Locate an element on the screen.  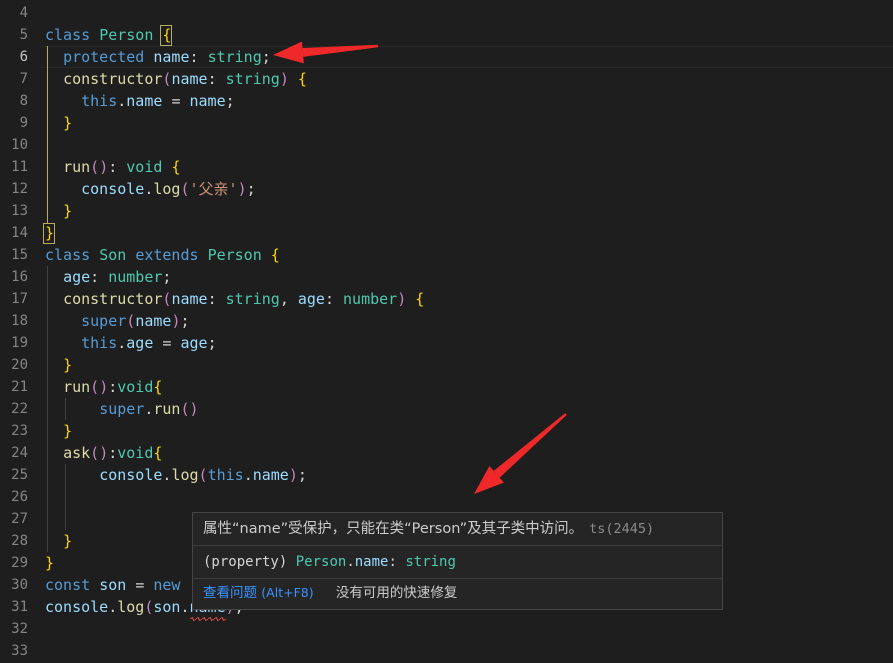
line-number: 23 is located at coordinates (19, 431).